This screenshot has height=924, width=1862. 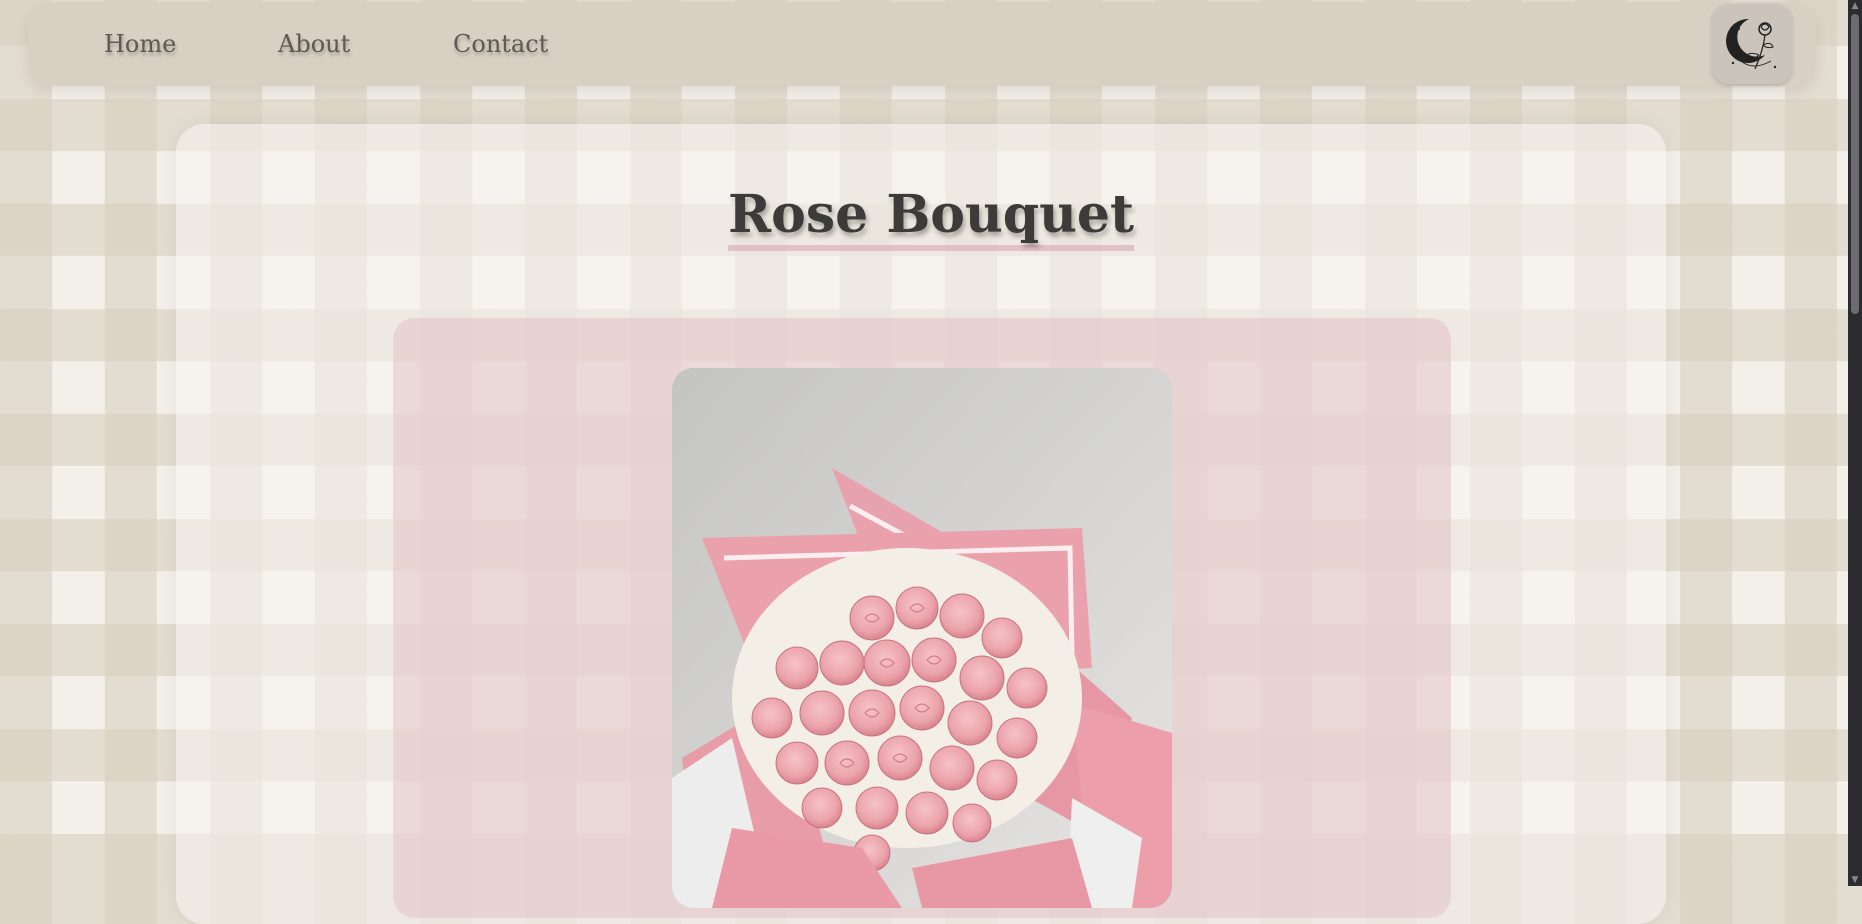 What do you see at coordinates (500, 44) in the screenshot?
I see `nav-link-contact: Contact` at bounding box center [500, 44].